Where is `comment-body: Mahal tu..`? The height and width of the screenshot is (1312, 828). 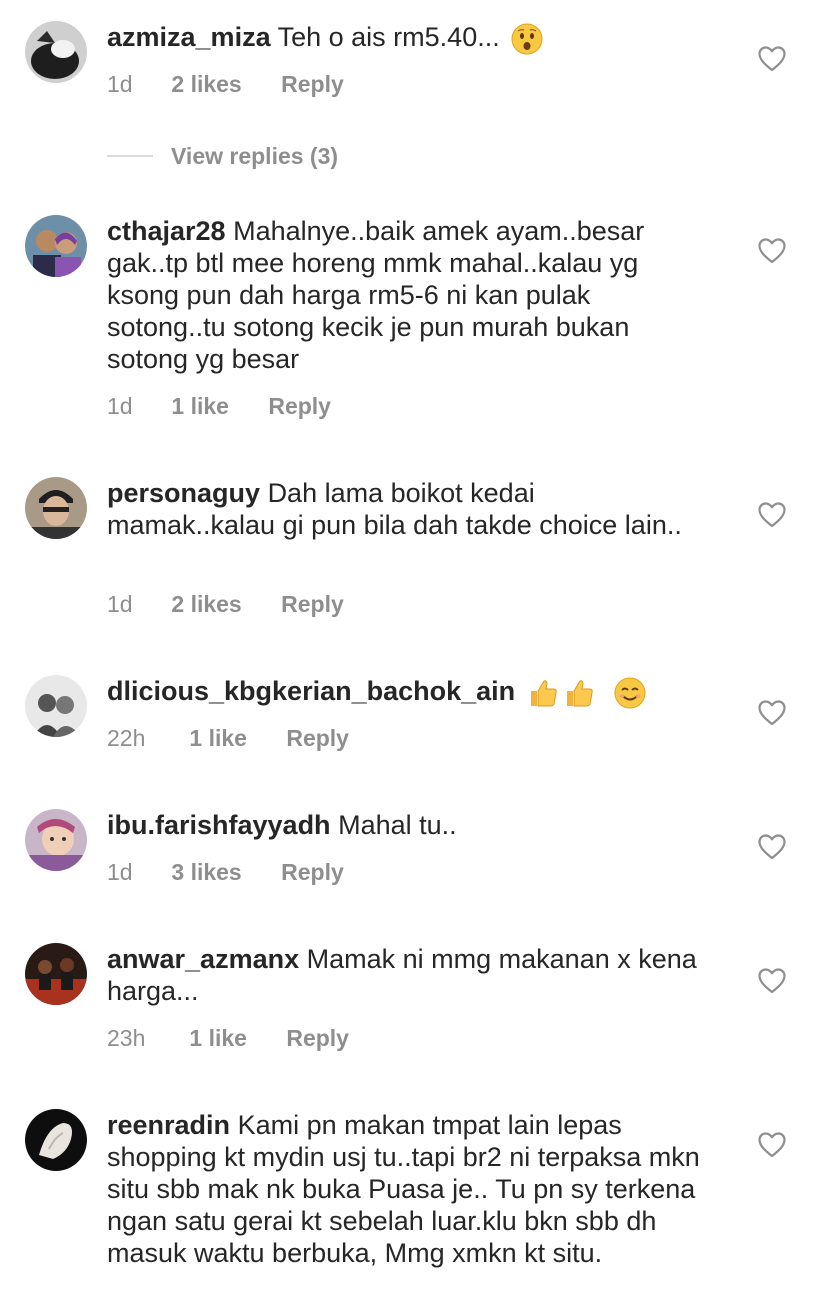
comment-body: Mahal tu.. is located at coordinates (397, 825).